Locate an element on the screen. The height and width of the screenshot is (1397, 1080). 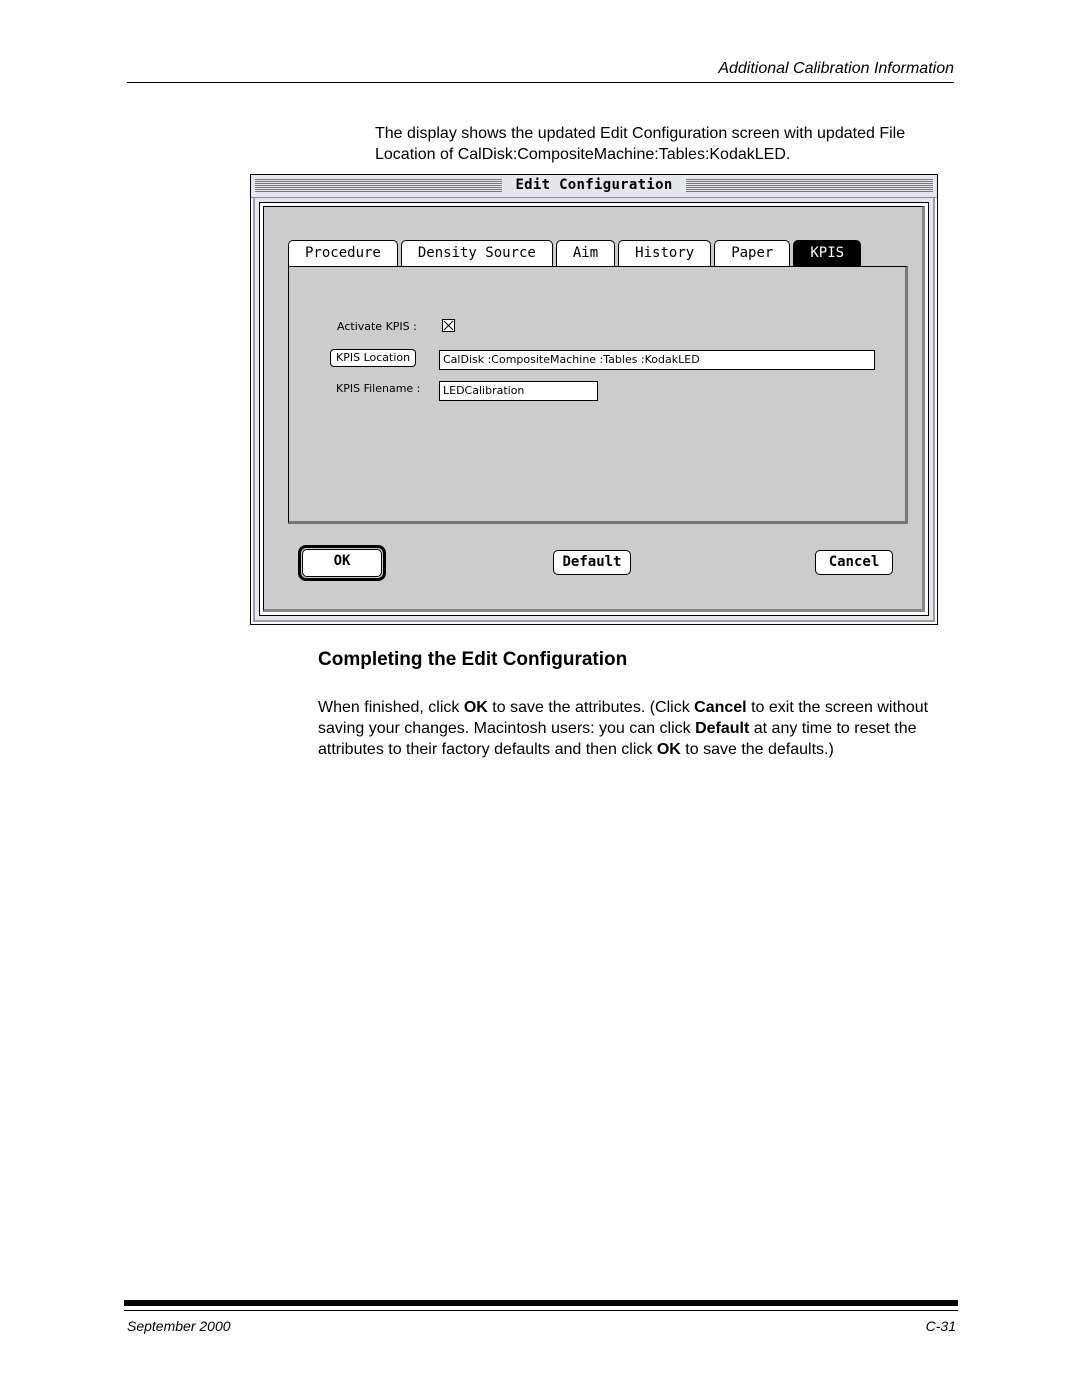
section-title: Additional Calibration Information is located at coordinates (836, 68).